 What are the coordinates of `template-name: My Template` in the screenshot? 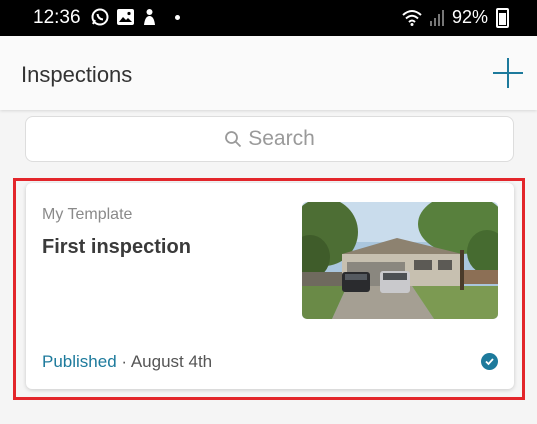 It's located at (87, 214).